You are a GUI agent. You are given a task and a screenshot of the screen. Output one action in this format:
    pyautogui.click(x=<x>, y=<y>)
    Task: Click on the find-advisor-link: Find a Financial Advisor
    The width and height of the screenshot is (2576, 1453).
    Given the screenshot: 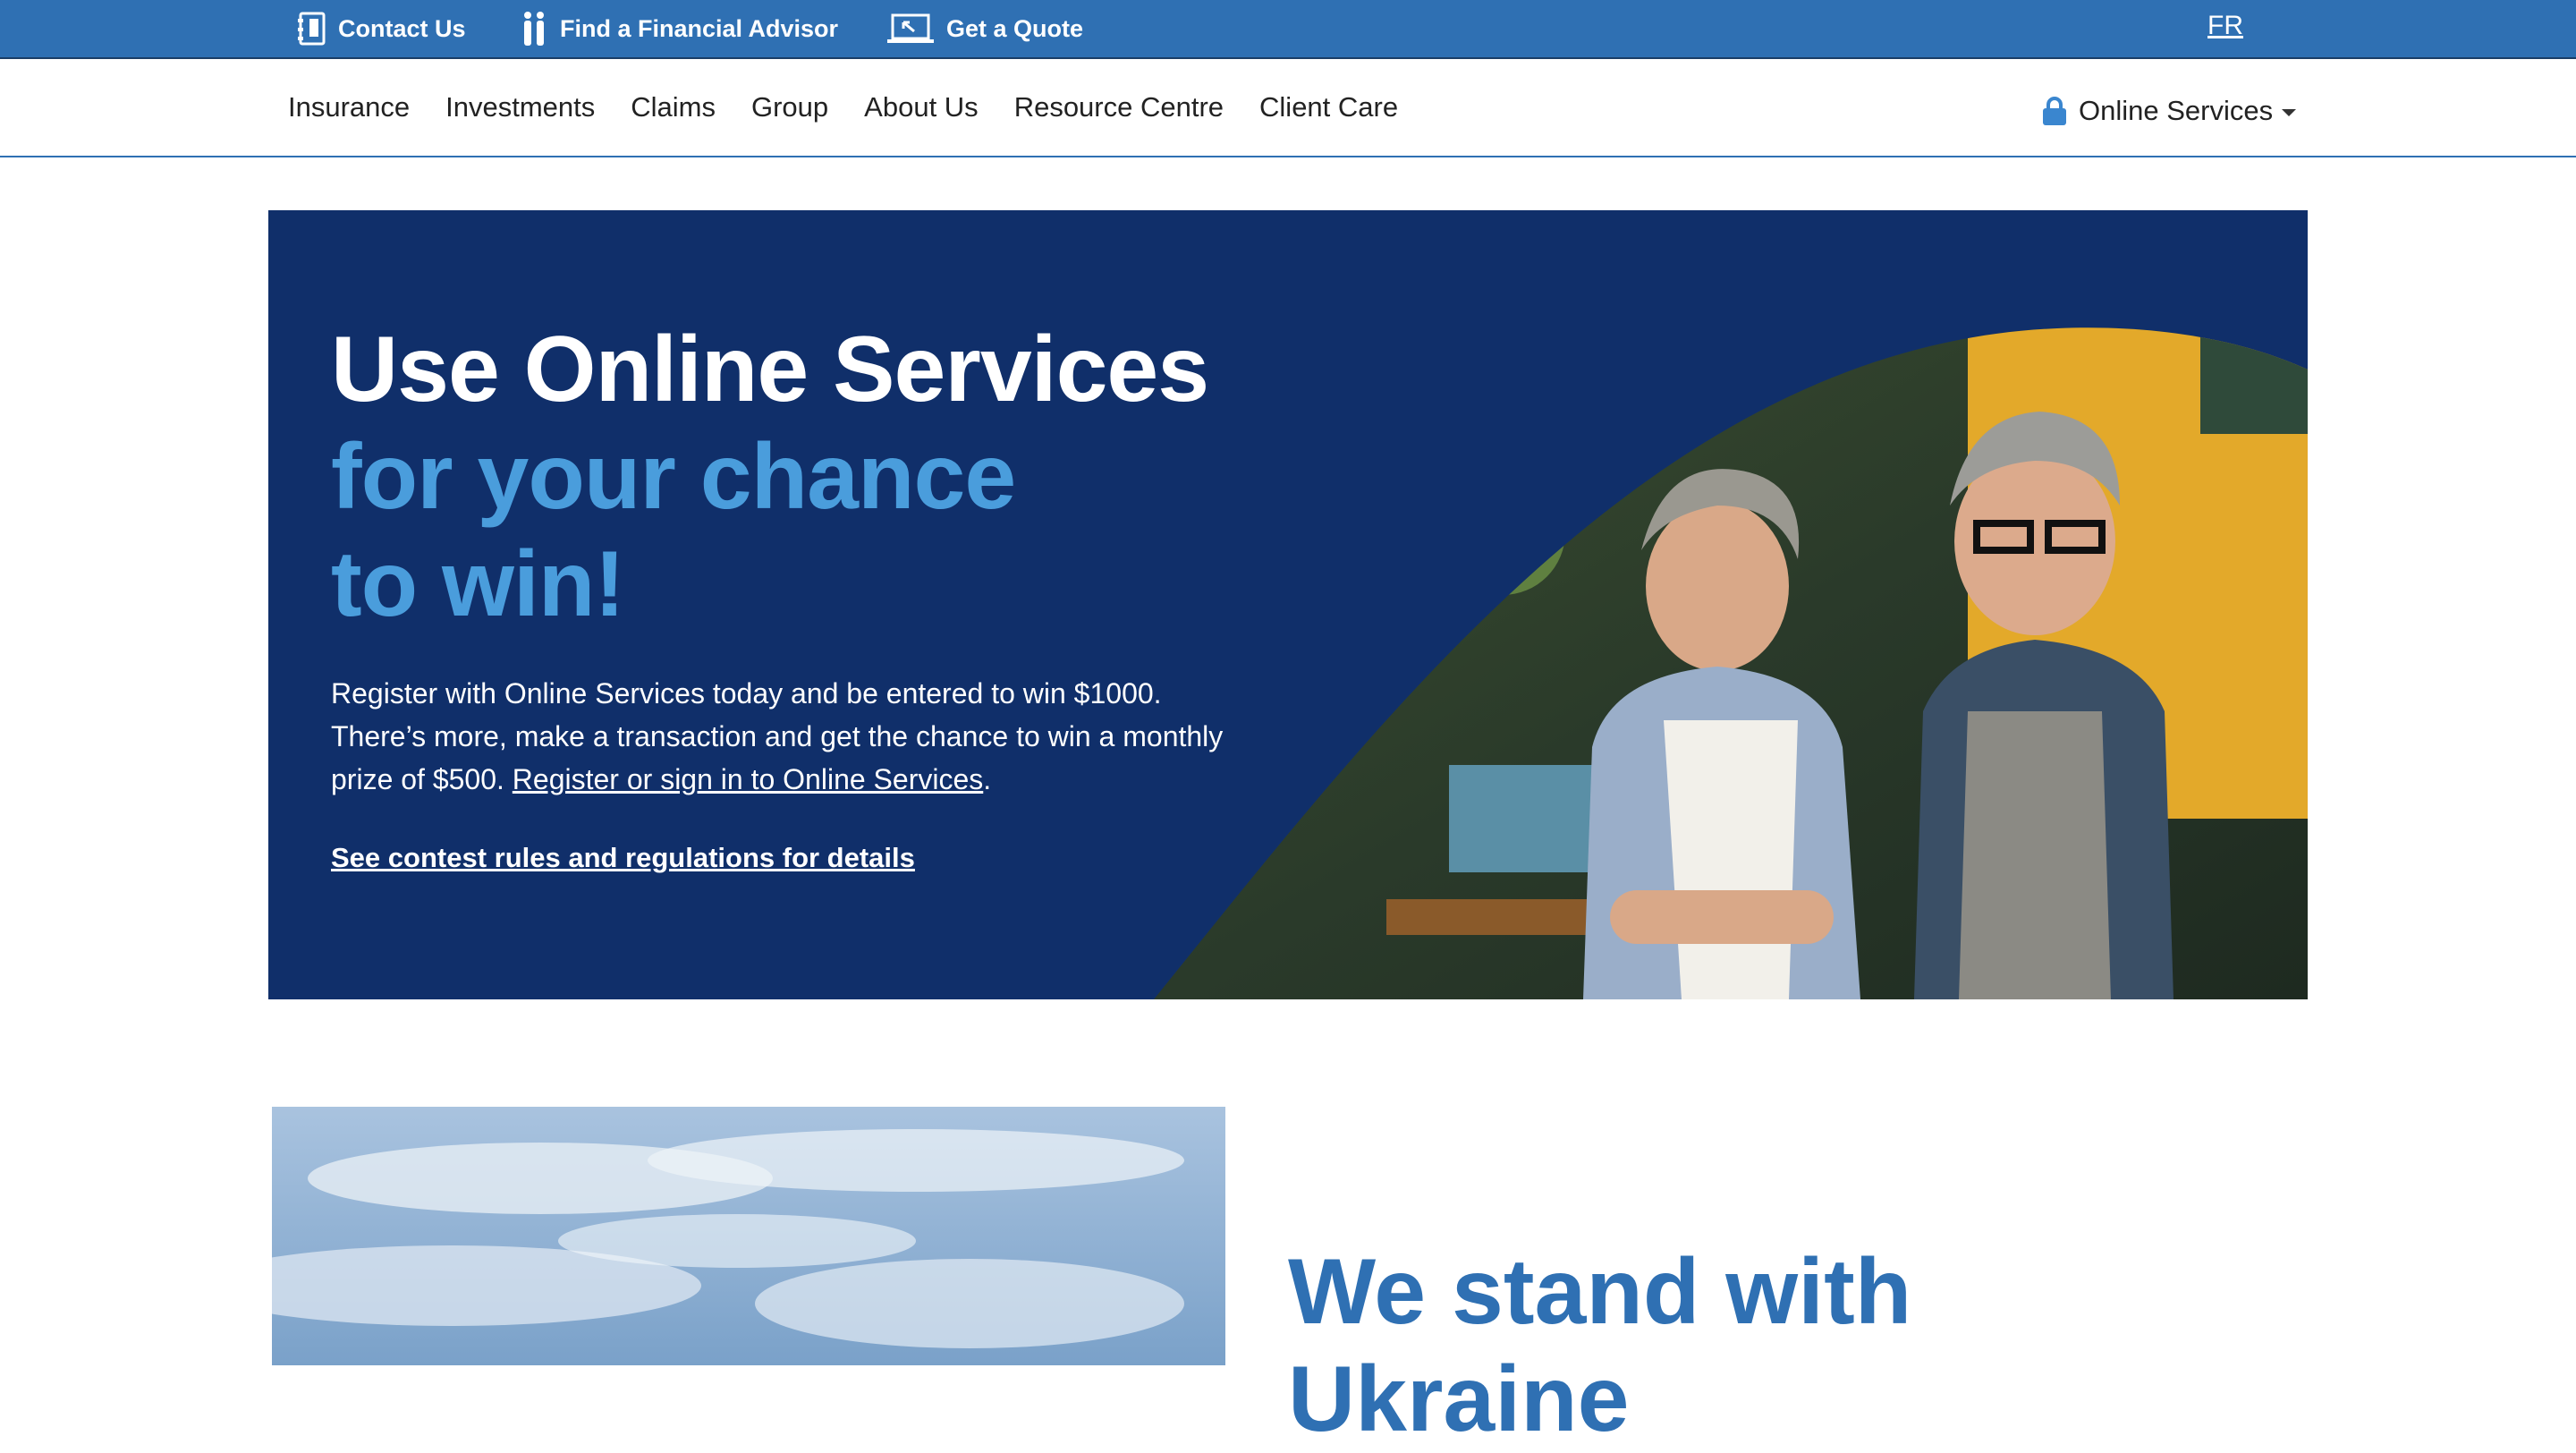 What is the action you would take?
    pyautogui.click(x=678, y=28)
    